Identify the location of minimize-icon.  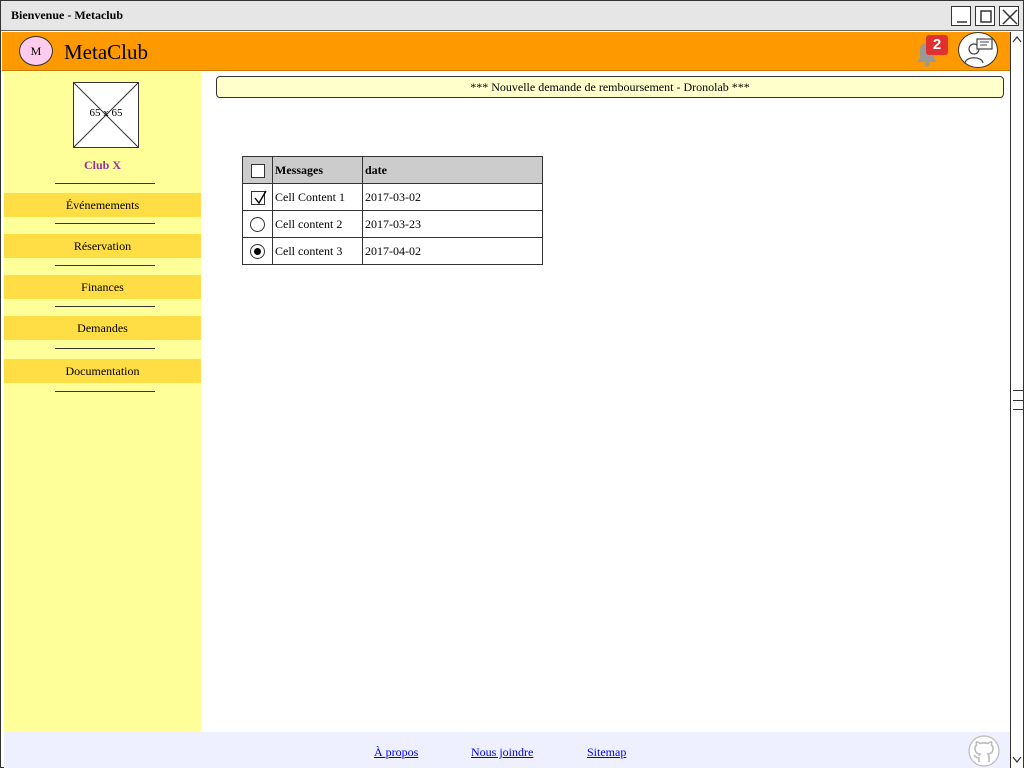
(962, 22).